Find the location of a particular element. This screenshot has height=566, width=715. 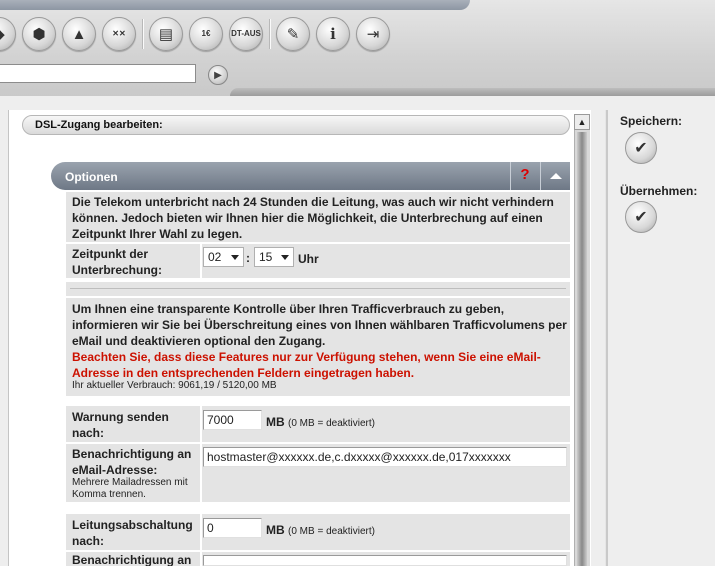

save-label: Speichern: is located at coordinates (651, 121).